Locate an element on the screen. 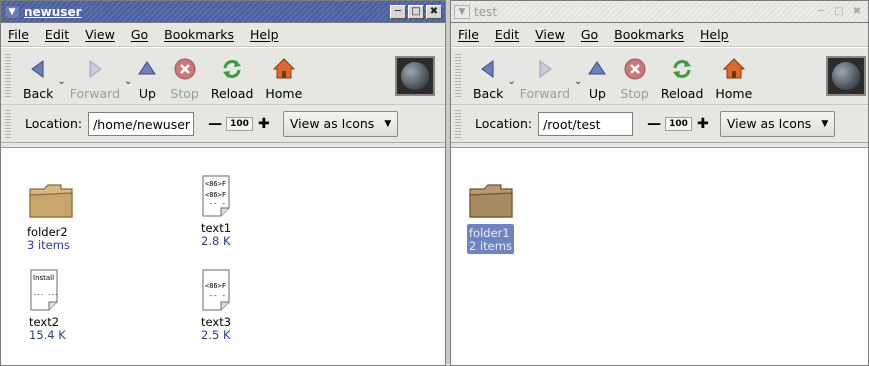  file-info: 2 items is located at coordinates (490, 246).